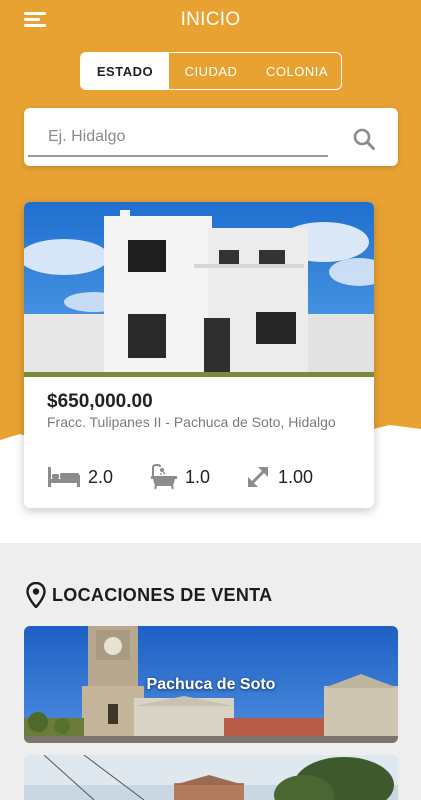 The height and width of the screenshot is (800, 421). I want to click on filter-tabs: ESTADO CIUDAD COLONIA, so click(211, 71).